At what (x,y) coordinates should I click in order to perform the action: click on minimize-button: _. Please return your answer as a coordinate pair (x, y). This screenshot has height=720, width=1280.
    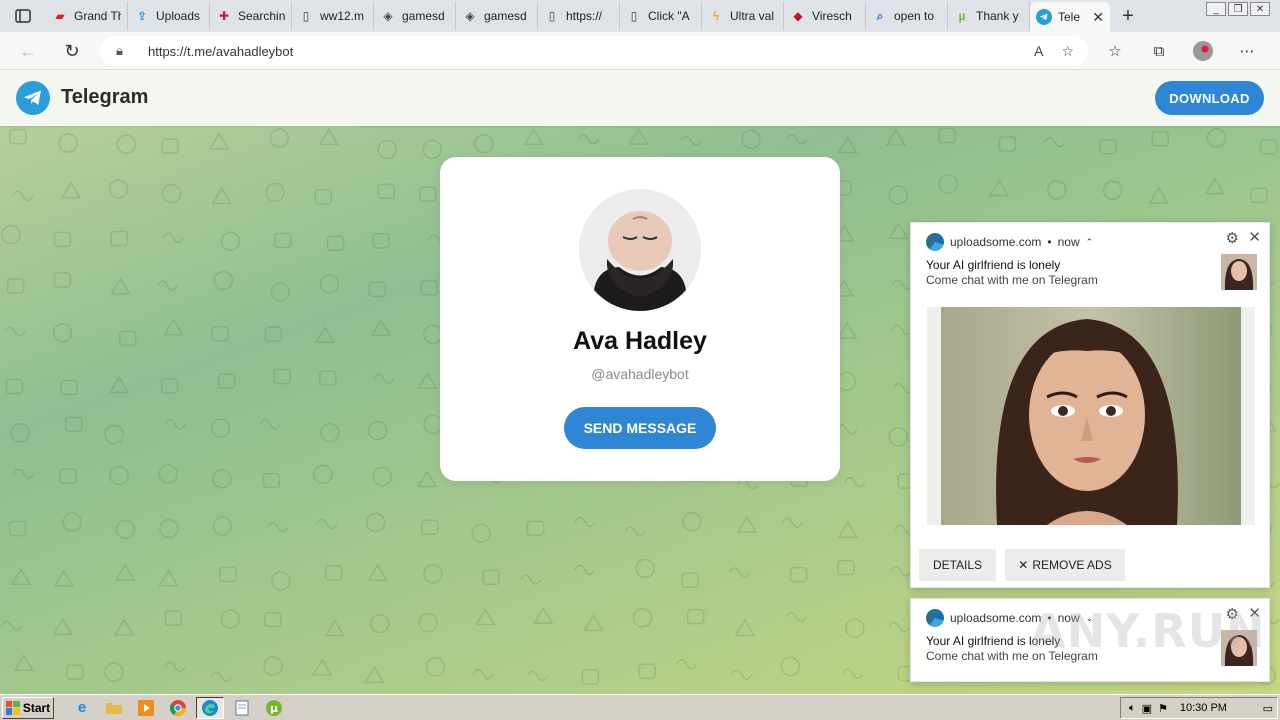
    Looking at the image, I should click on (1216, 9).